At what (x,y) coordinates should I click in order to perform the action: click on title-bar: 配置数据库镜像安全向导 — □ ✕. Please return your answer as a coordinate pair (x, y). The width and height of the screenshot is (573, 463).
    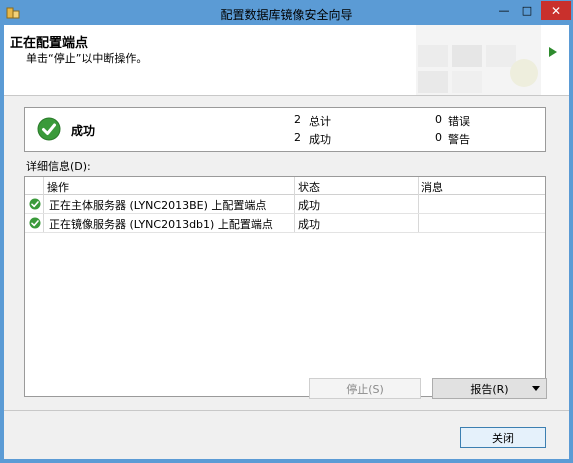
    Looking at the image, I should click on (286, 13).